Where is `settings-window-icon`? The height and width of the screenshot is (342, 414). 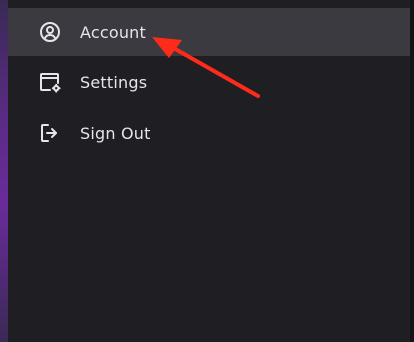
settings-window-icon is located at coordinates (50, 82).